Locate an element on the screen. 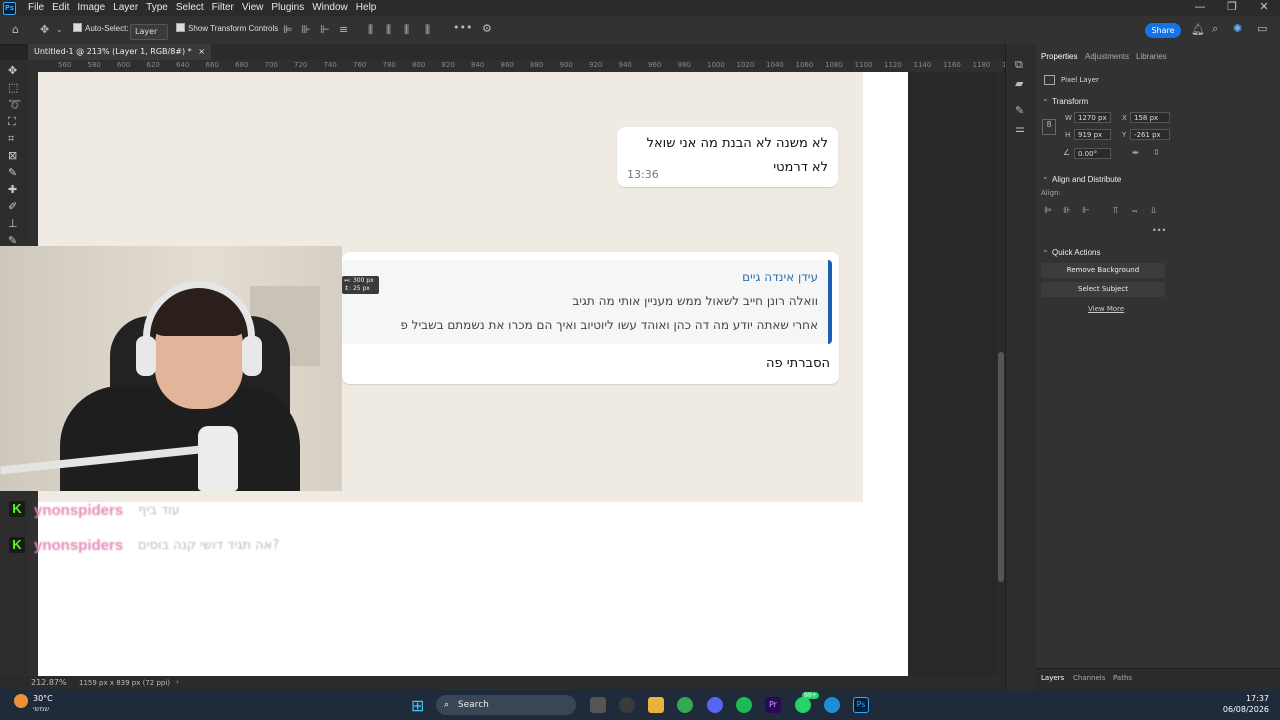 Image resolution: width=1280 pixels, height=720 pixels. brush-tool-icon: ✐ is located at coordinates (12, 206).